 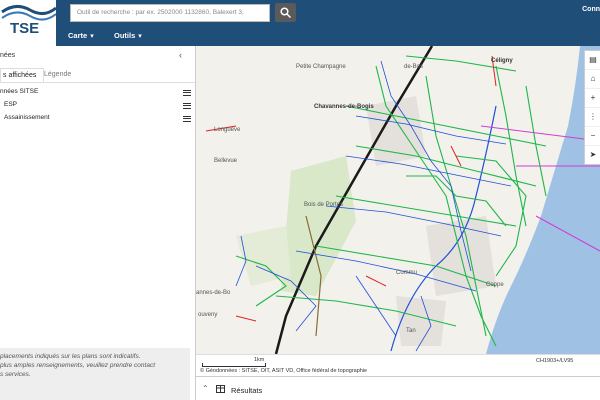 What do you see at coordinates (411, 331) in the screenshot?
I see `place-label: Tan` at bounding box center [411, 331].